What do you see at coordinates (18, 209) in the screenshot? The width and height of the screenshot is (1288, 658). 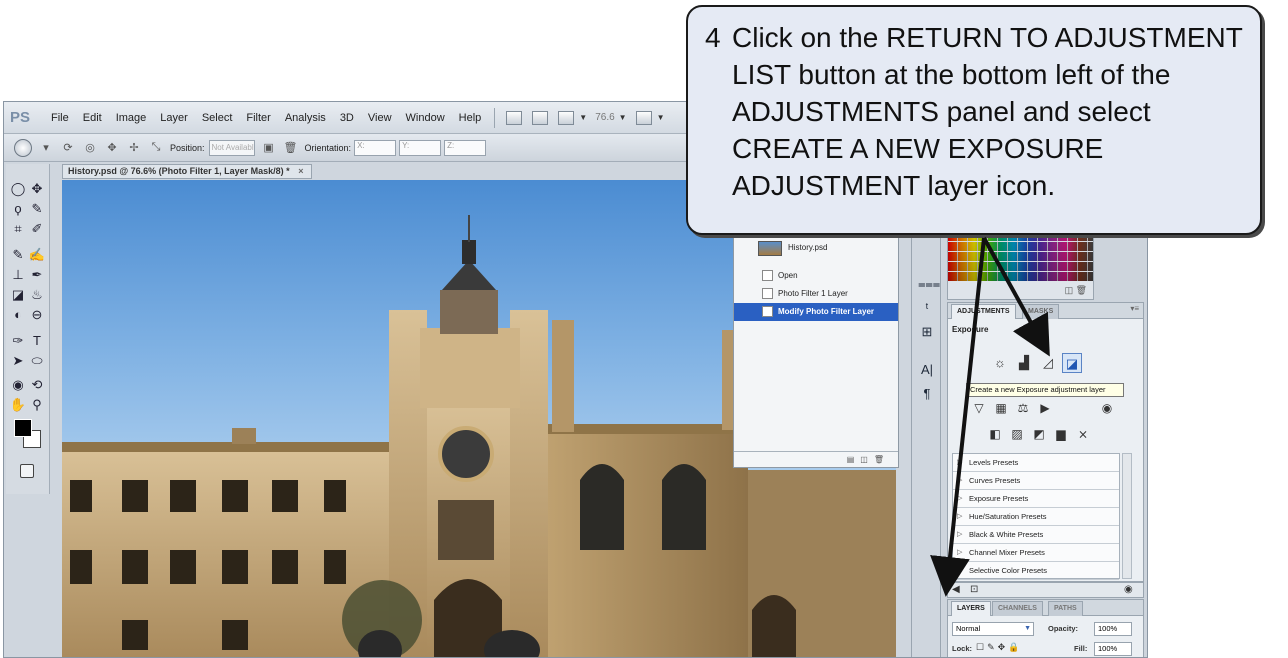 I see `lasso-tool-icon: ϙ` at bounding box center [18, 209].